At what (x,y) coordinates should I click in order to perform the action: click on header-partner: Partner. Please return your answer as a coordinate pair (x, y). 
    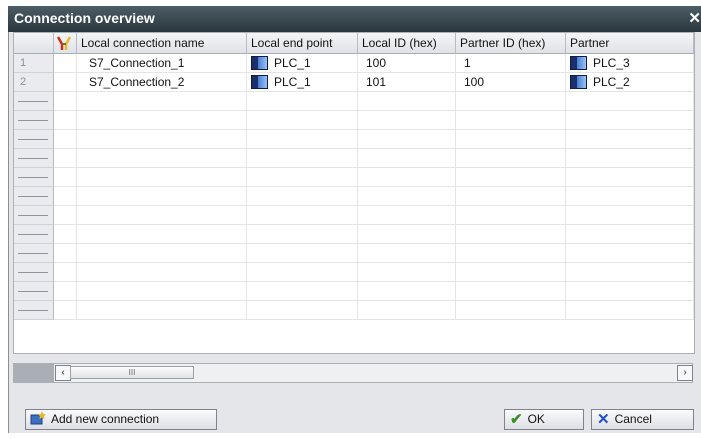
    Looking at the image, I should click on (630, 43).